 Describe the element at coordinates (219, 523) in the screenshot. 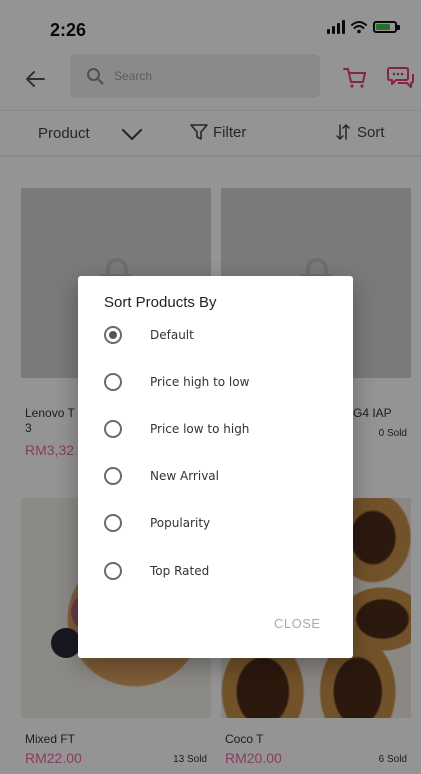

I see `sort-option-popularity: Popularity` at that location.